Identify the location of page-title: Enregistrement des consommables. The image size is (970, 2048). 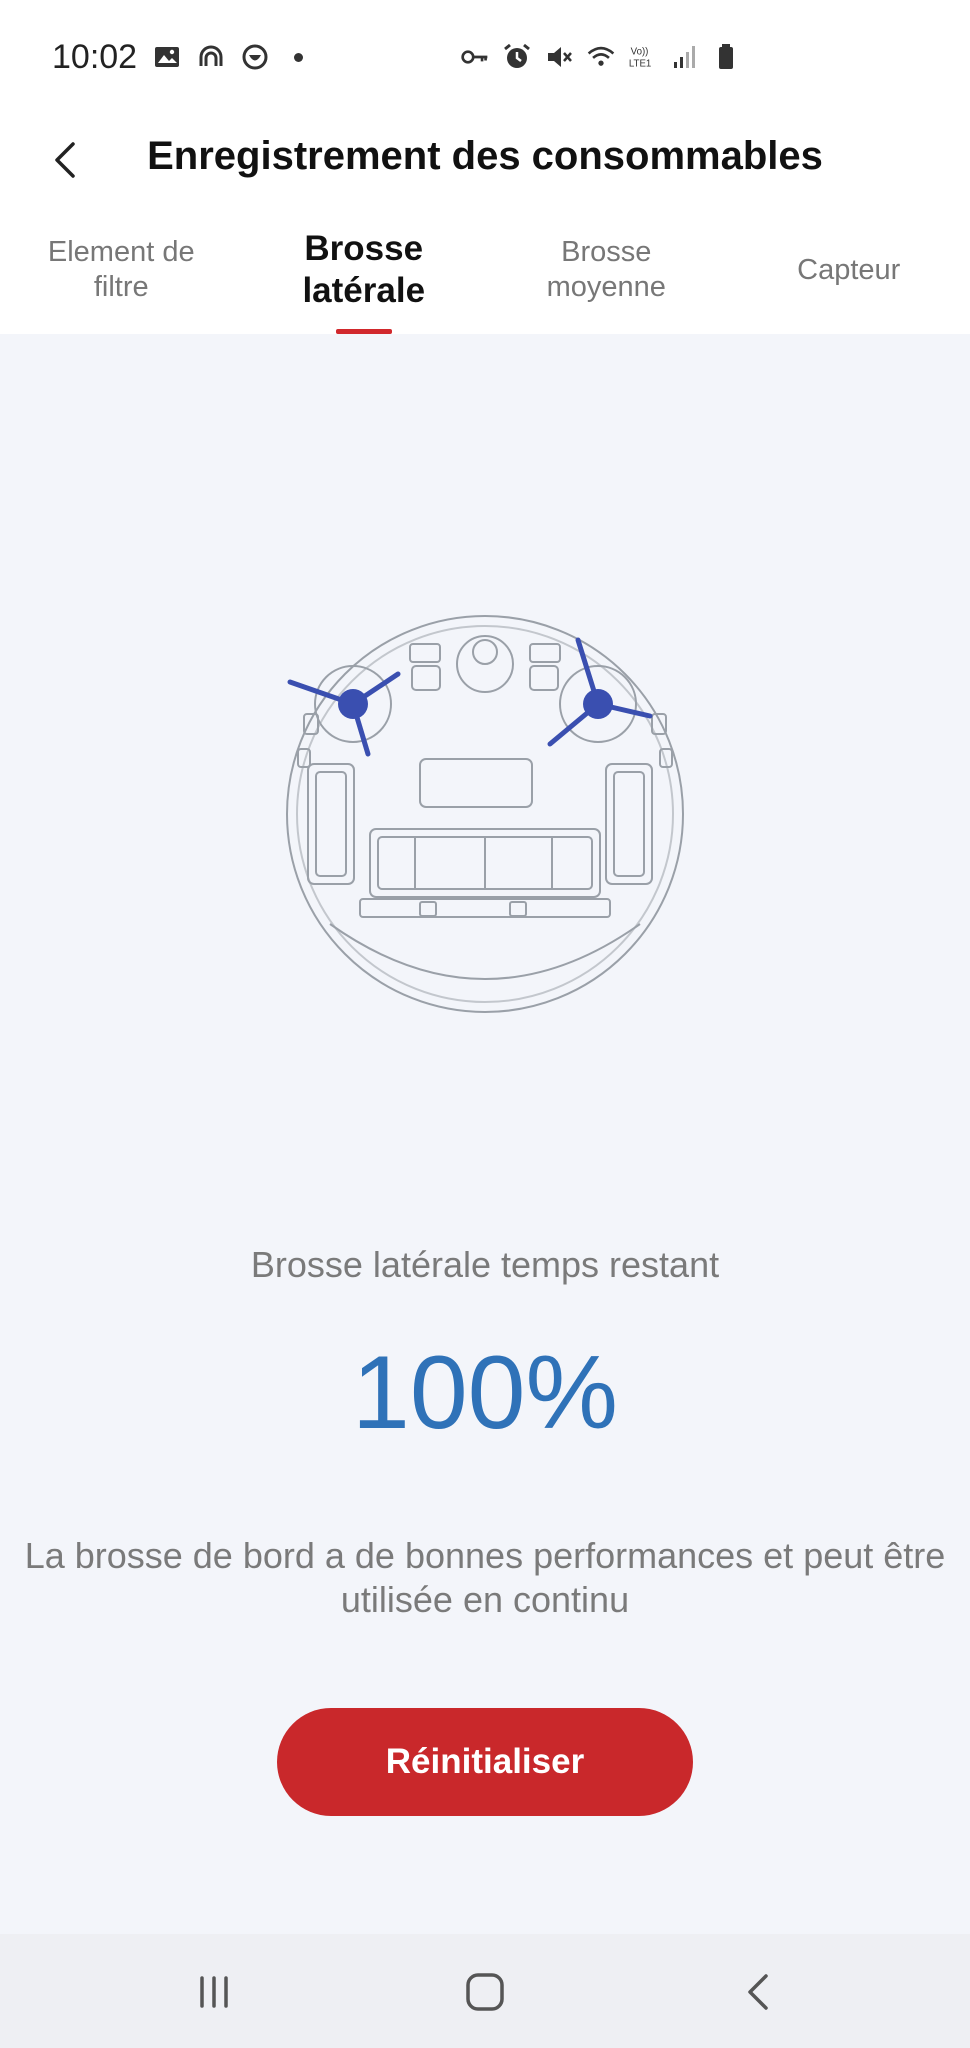
(485, 156).